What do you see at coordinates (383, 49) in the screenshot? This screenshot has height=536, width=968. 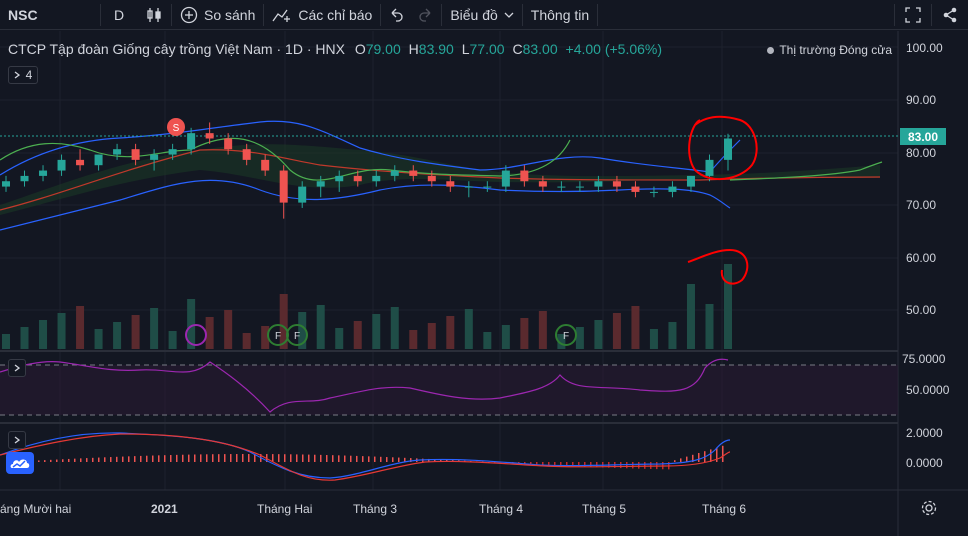 I see `open-value: 79.00` at bounding box center [383, 49].